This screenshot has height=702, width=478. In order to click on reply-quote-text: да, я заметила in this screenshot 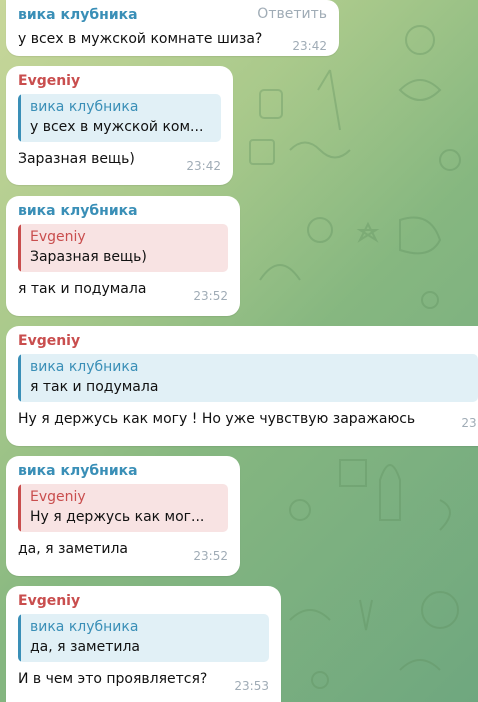, I will do `click(85, 647)`.